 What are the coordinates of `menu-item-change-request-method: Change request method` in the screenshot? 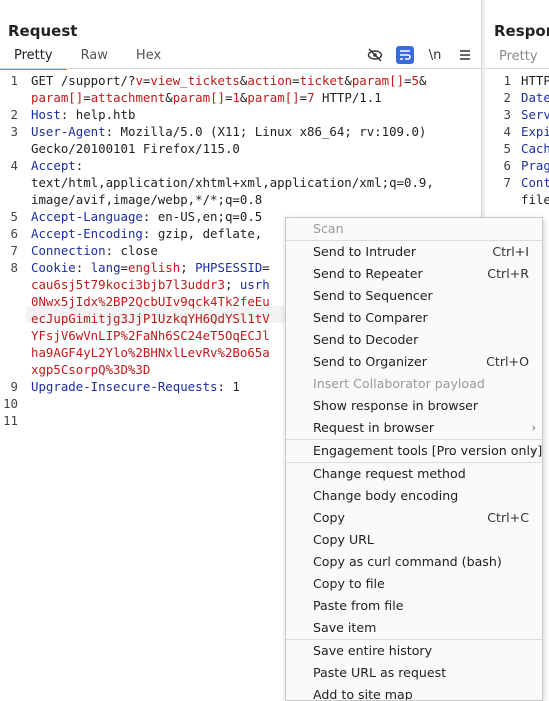 It's located at (414, 474).